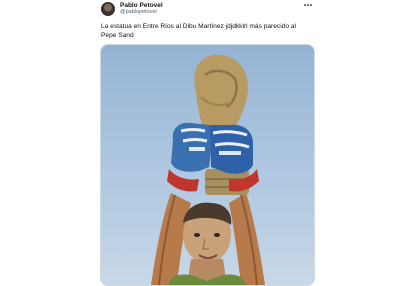 This screenshot has height=286, width=420. I want to click on avatar, so click(108, 9).